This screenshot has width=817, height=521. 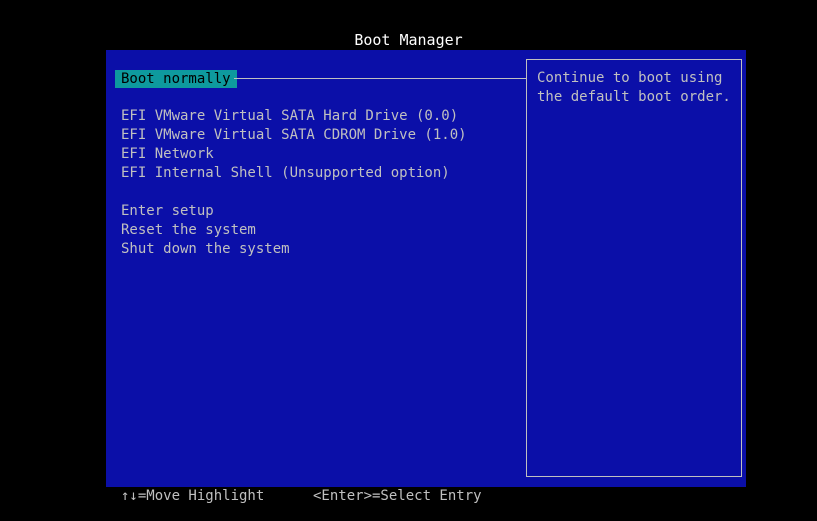 What do you see at coordinates (167, 211) in the screenshot?
I see `menu-item-enter-setup: Enter setup` at bounding box center [167, 211].